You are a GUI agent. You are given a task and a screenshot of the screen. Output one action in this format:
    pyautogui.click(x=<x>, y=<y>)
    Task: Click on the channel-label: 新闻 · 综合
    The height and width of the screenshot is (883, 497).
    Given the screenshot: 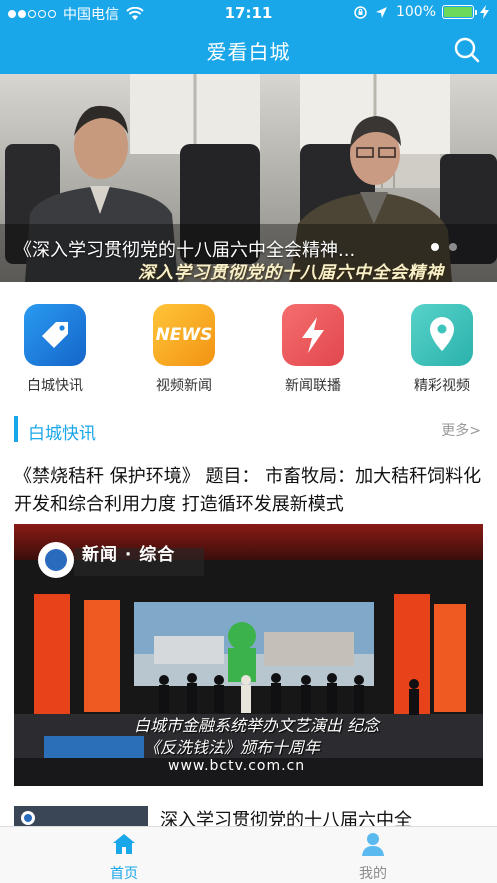 What is the action you would take?
    pyautogui.click(x=129, y=555)
    